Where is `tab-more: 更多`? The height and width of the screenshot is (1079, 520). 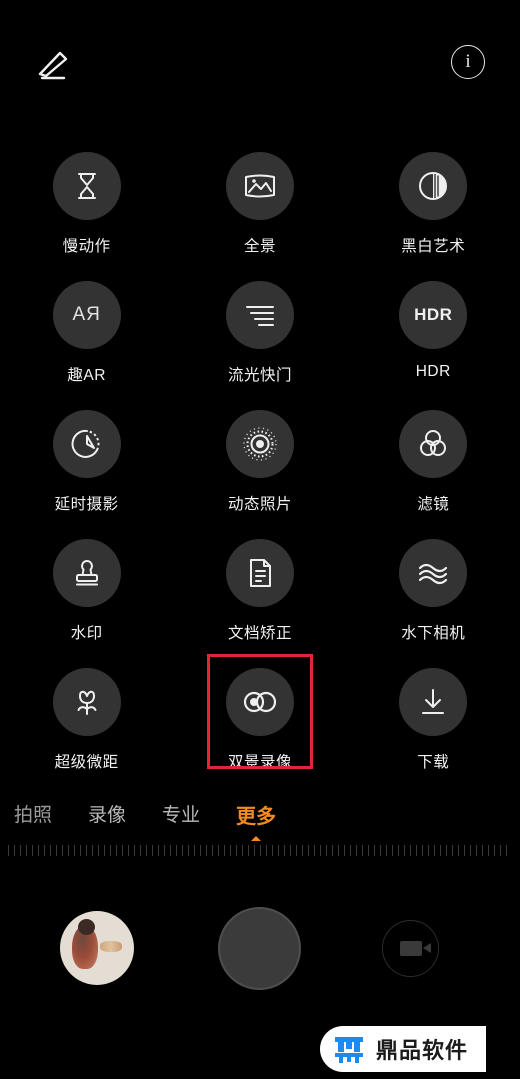
tab-more: 更多 is located at coordinates (256, 820).